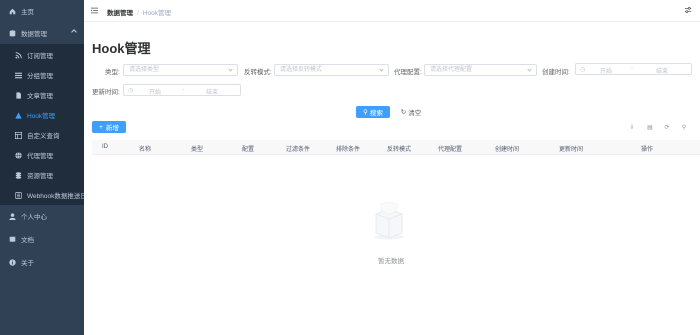 The width and height of the screenshot is (700, 335). I want to click on reset-button-label: 清空, so click(415, 113).